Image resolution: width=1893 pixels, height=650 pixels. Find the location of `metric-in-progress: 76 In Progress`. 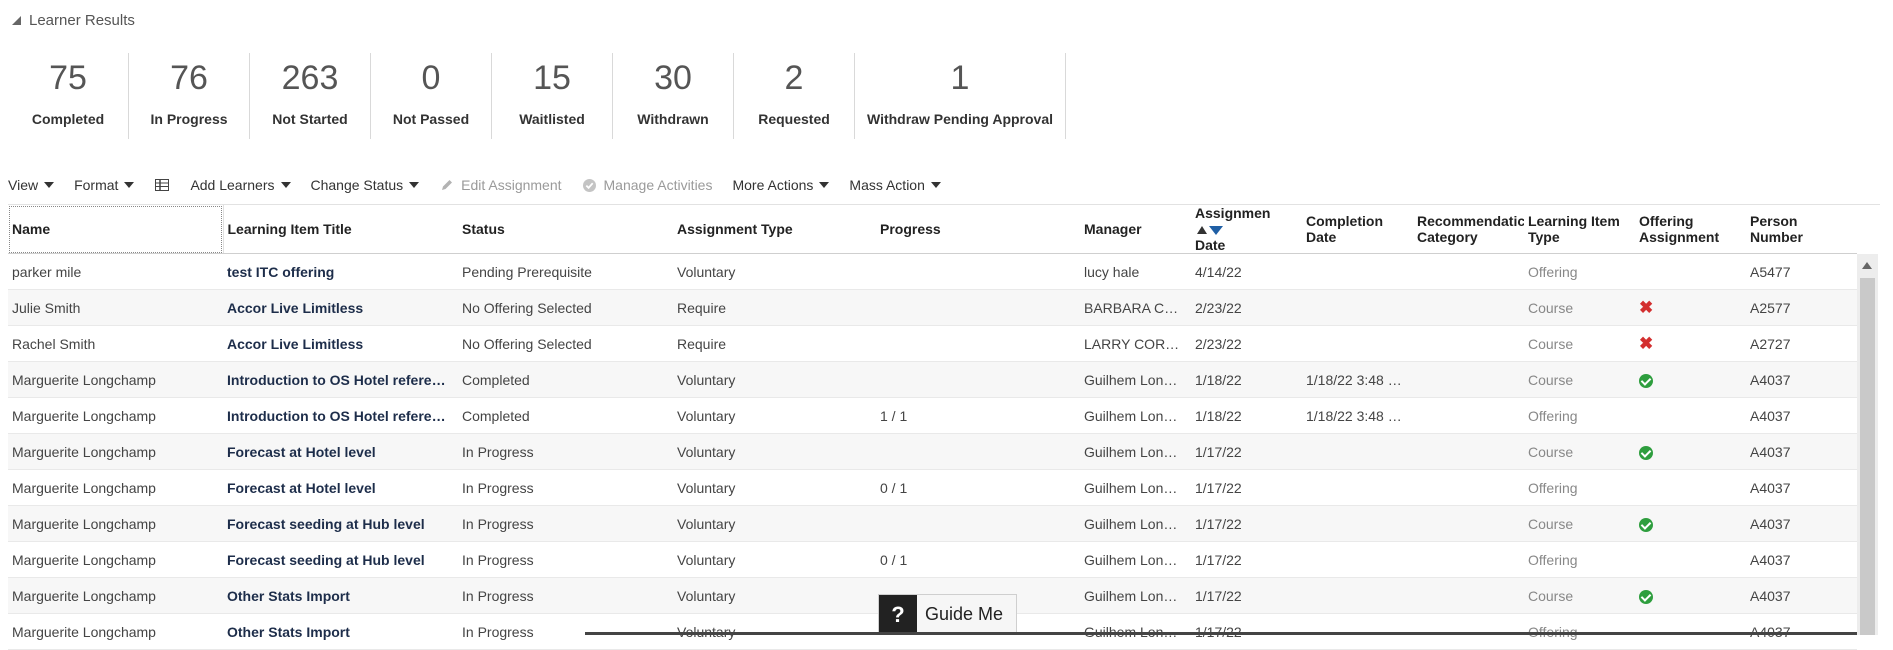

metric-in-progress: 76 In Progress is located at coordinates (189, 96).